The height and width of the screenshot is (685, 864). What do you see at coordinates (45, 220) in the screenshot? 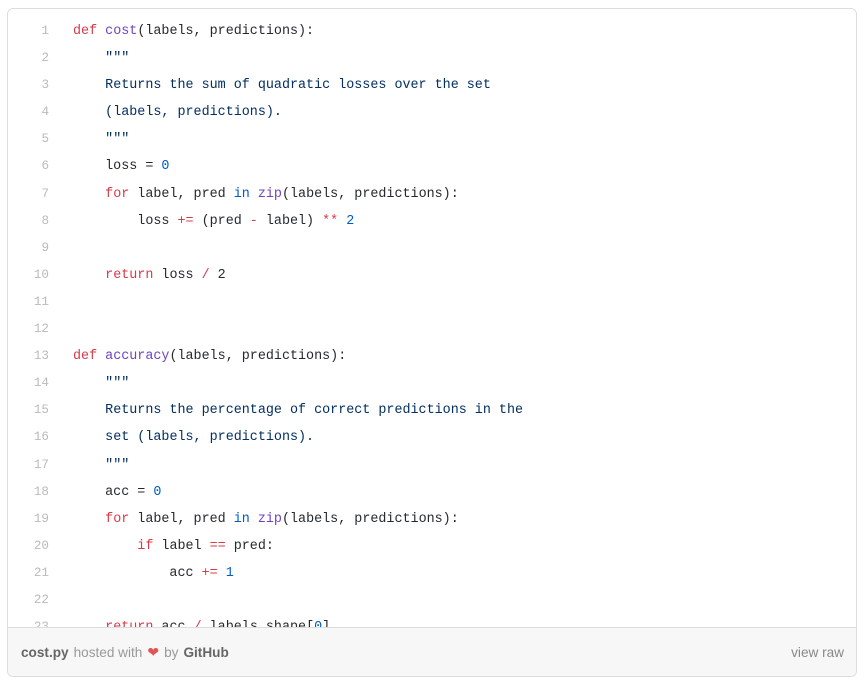
I see `line-number: 8` at bounding box center [45, 220].